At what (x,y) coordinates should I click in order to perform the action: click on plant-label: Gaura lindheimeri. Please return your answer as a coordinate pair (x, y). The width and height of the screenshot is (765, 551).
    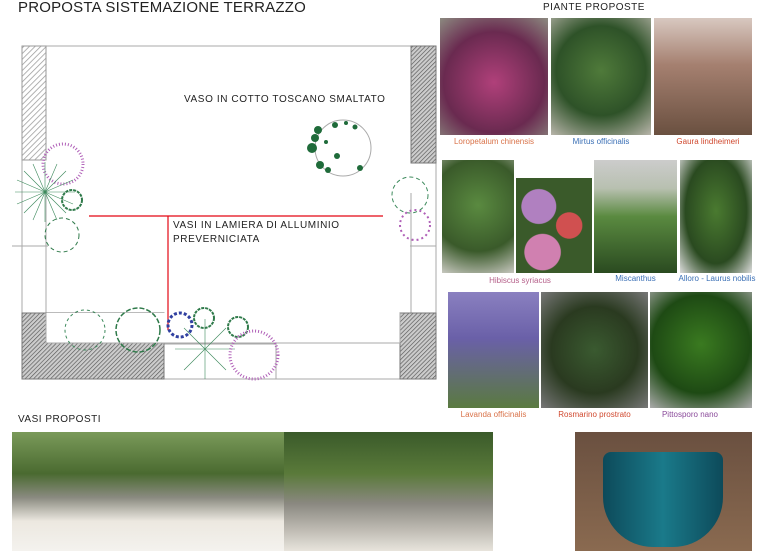
    Looking at the image, I should click on (708, 141).